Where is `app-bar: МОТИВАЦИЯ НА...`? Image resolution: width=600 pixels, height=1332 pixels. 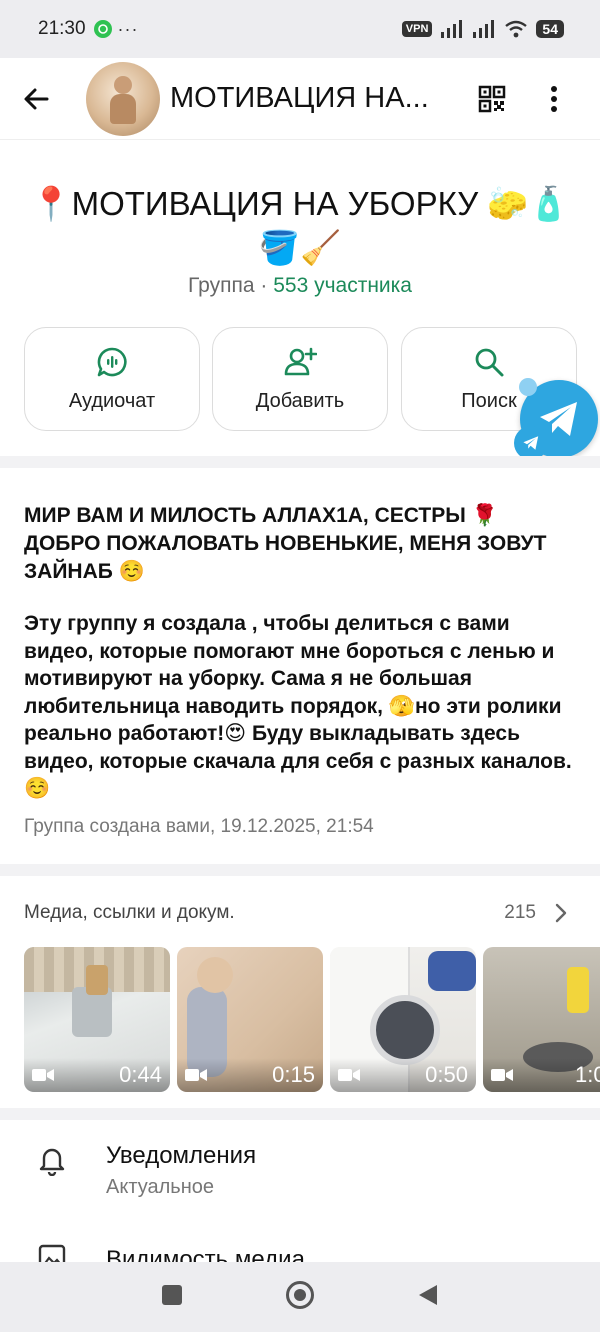 app-bar: МОТИВАЦИЯ НА... is located at coordinates (300, 99).